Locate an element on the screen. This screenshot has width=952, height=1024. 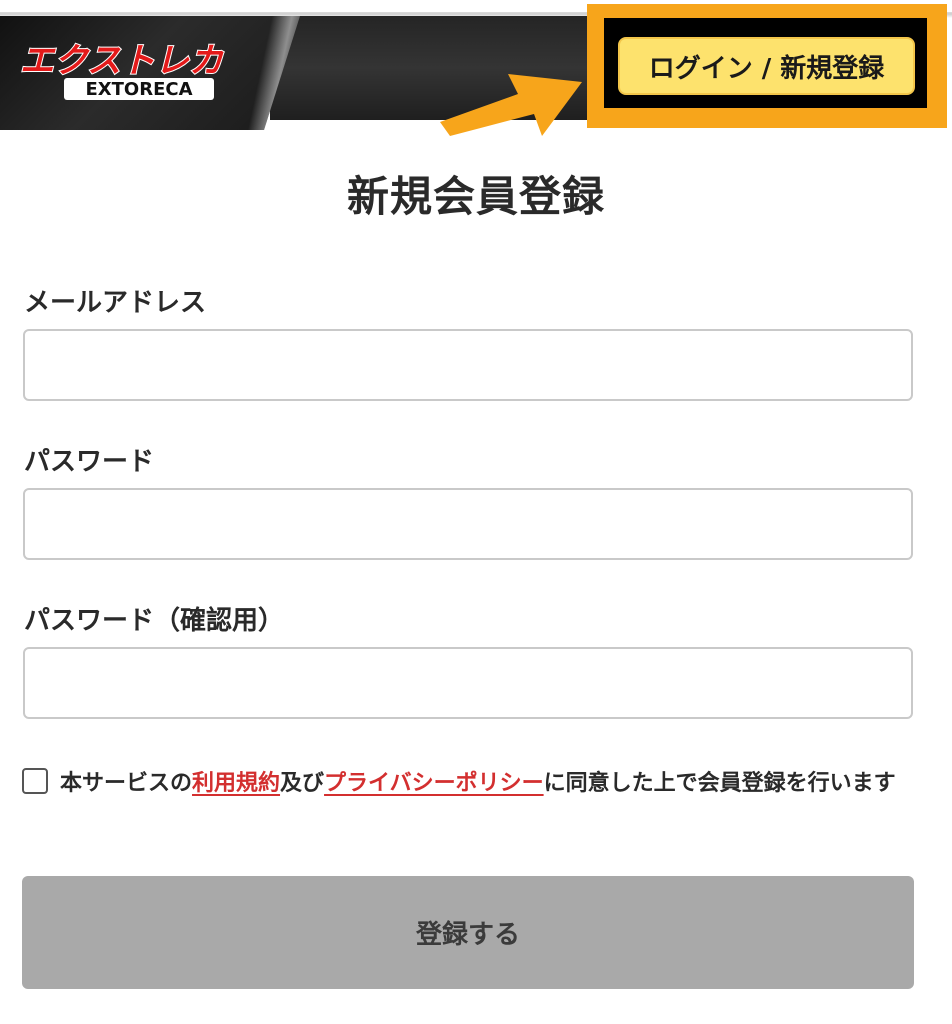
password-label: パスワード is located at coordinates (89, 462).